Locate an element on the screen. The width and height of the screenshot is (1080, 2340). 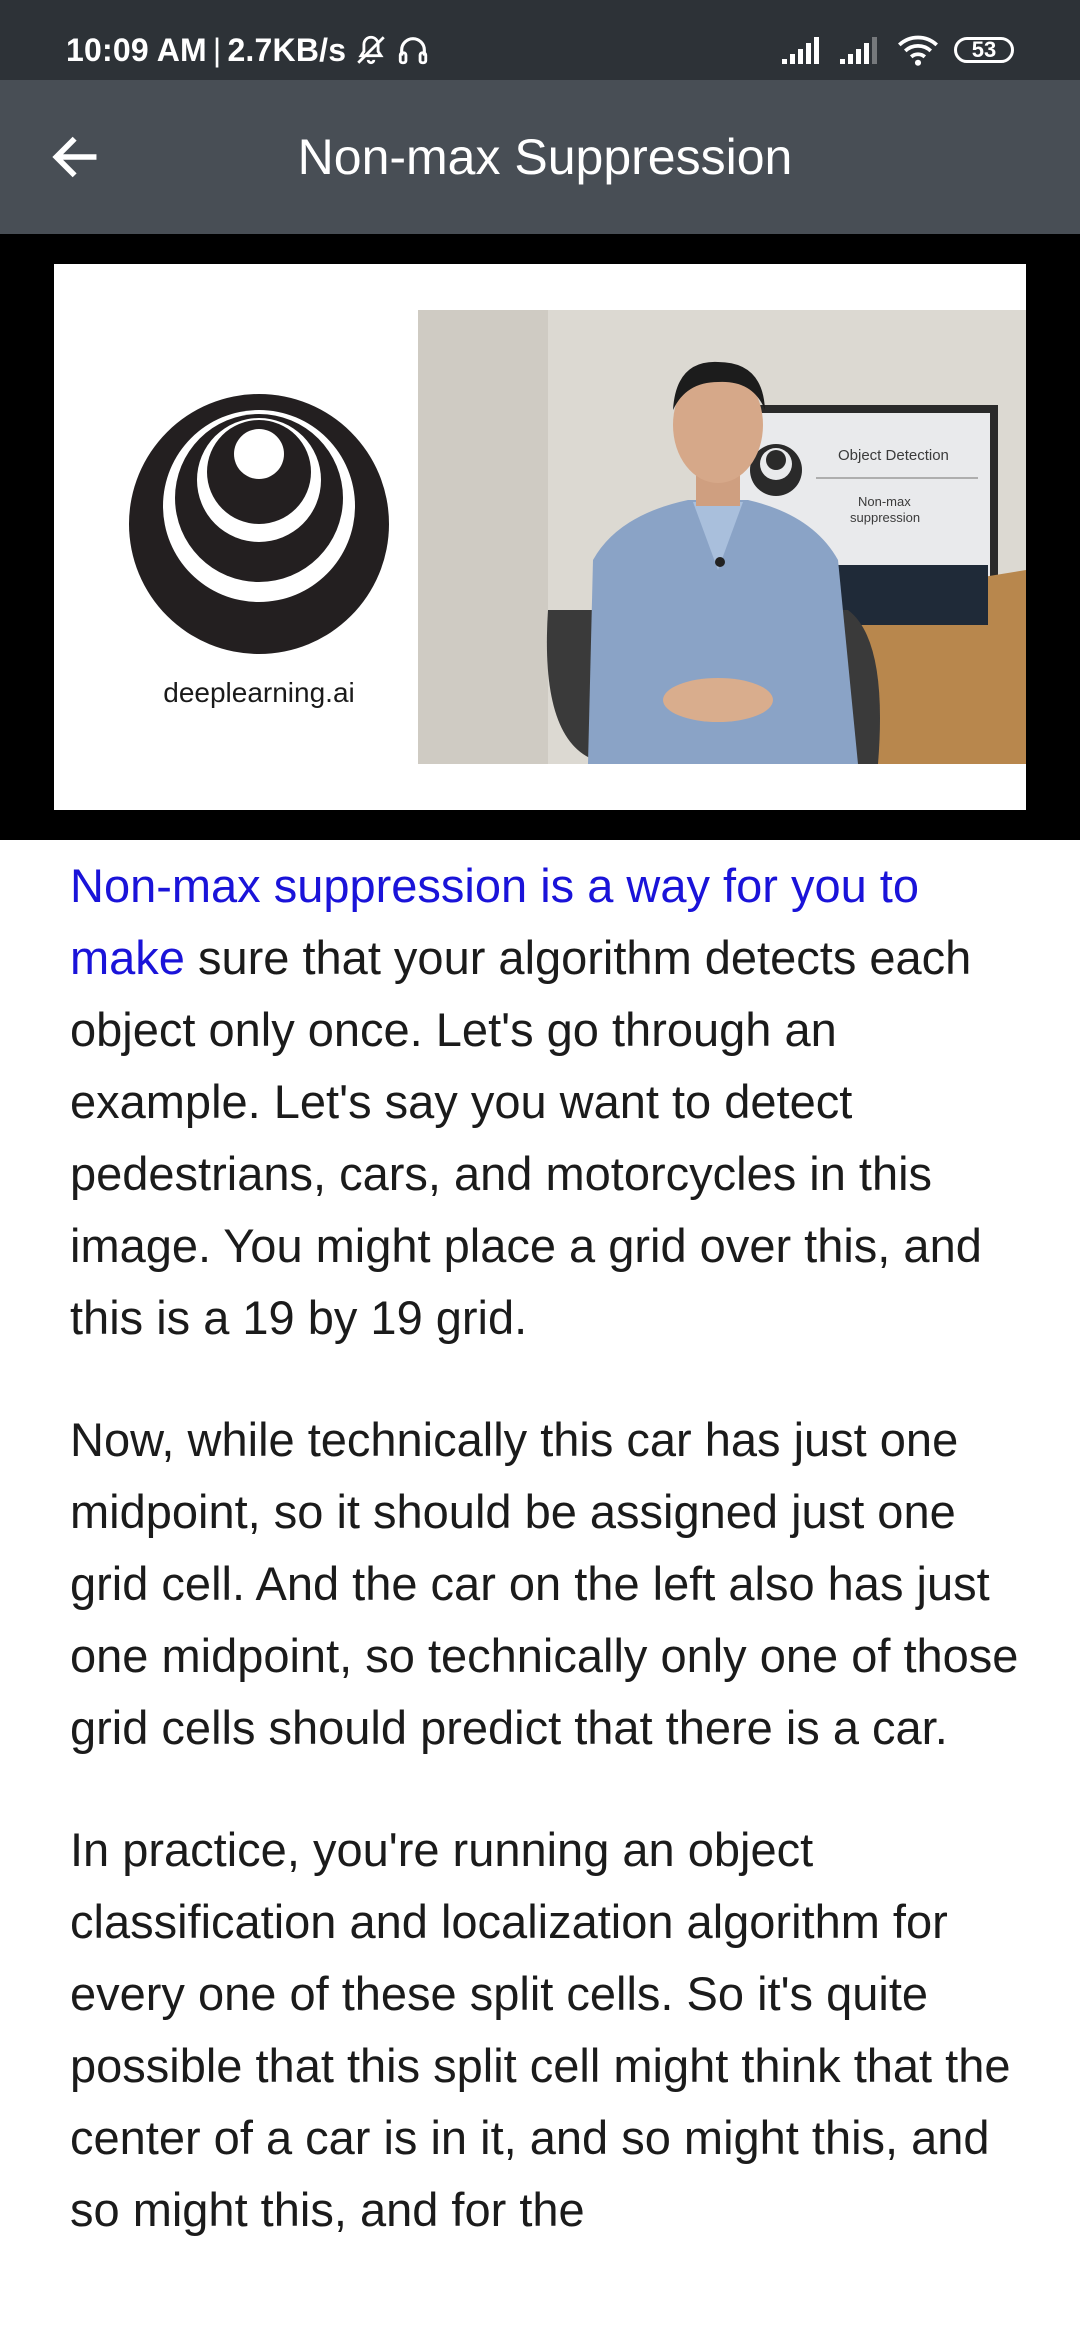
status-bar: 10:09 AM | 2.7KB/s 53 is located at coordinates (540, 40).